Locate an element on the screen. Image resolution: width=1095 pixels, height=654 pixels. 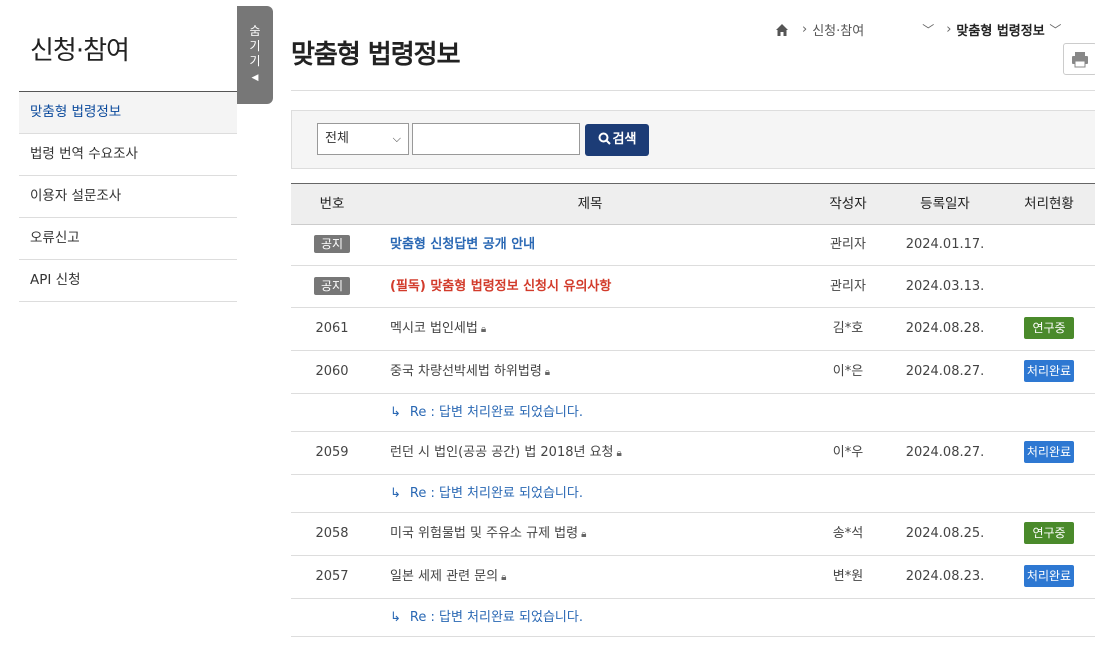
row-number: 2061 is located at coordinates (332, 328).